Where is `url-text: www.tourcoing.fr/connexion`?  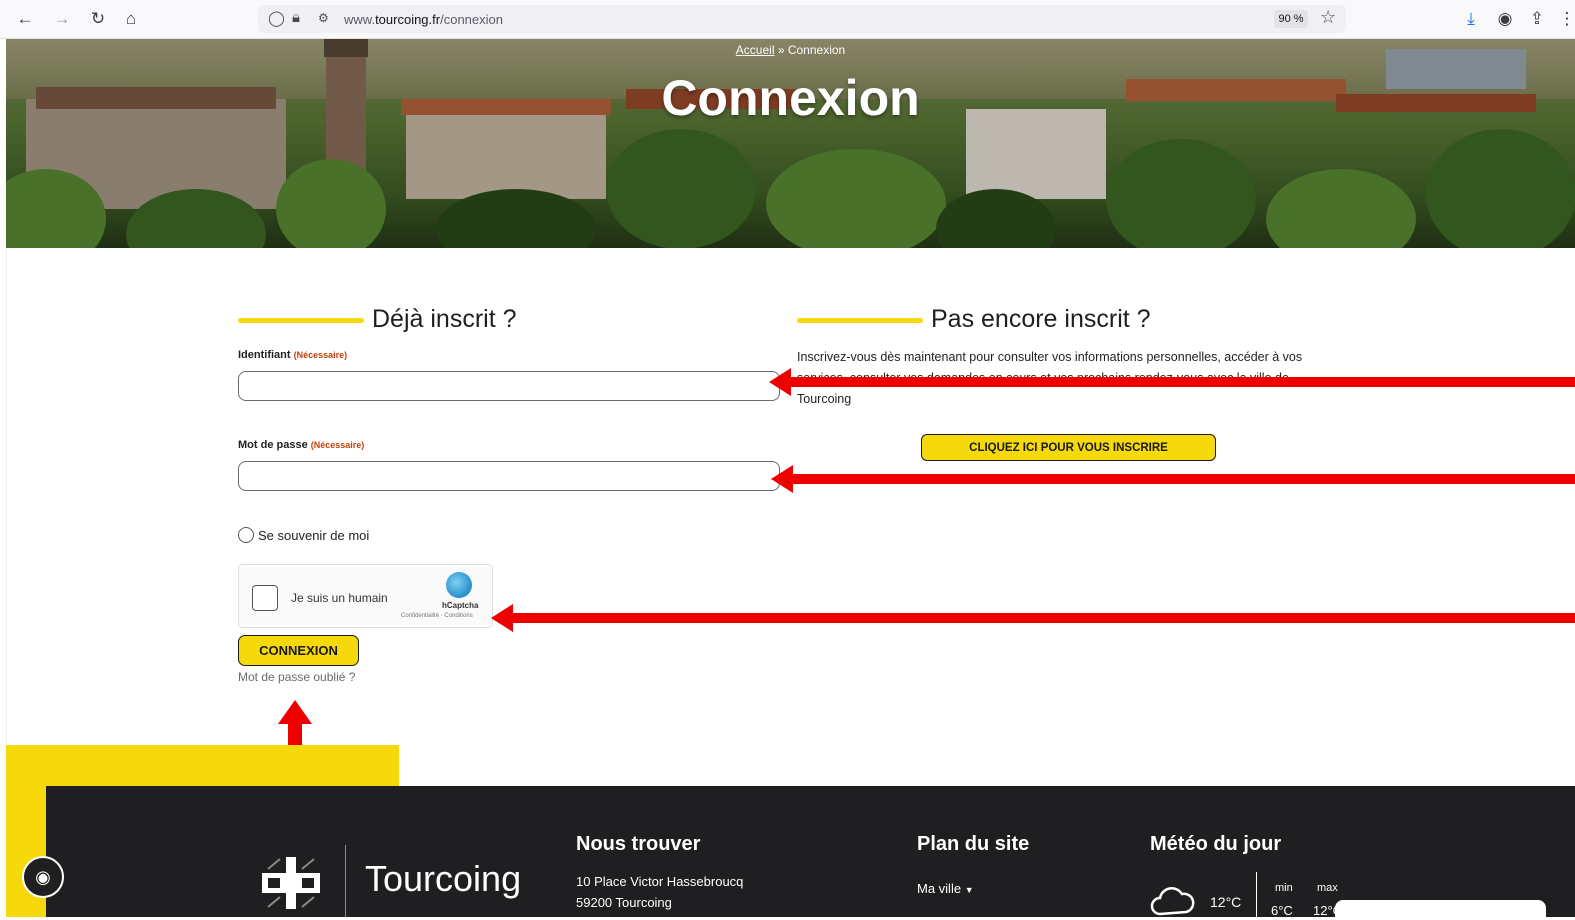 url-text: www.tourcoing.fr/connexion is located at coordinates (423, 19).